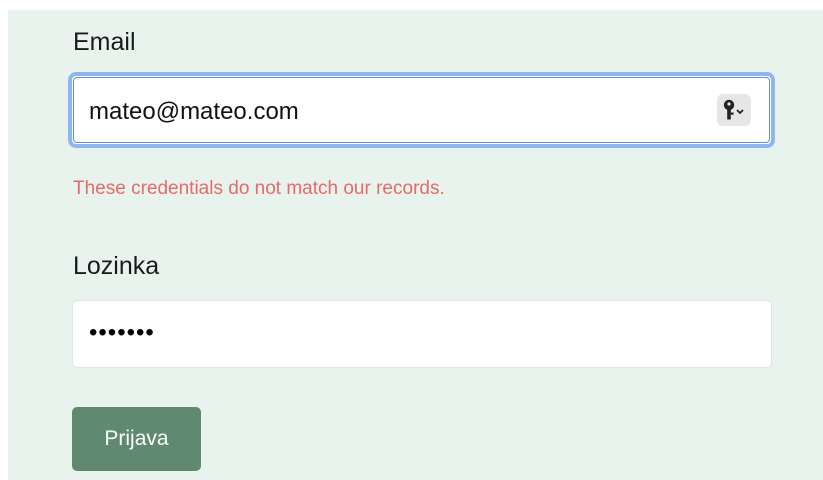 The image size is (823, 480). I want to click on key-icon, so click(733, 109).